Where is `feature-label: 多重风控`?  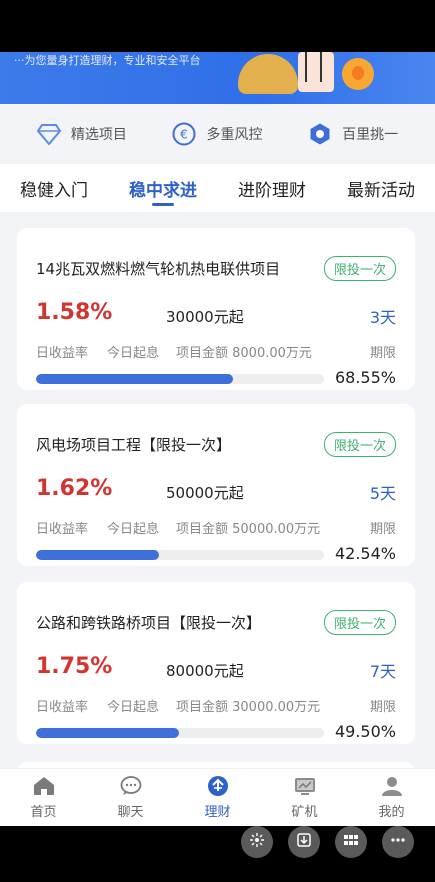 feature-label: 多重风控 is located at coordinates (234, 135).